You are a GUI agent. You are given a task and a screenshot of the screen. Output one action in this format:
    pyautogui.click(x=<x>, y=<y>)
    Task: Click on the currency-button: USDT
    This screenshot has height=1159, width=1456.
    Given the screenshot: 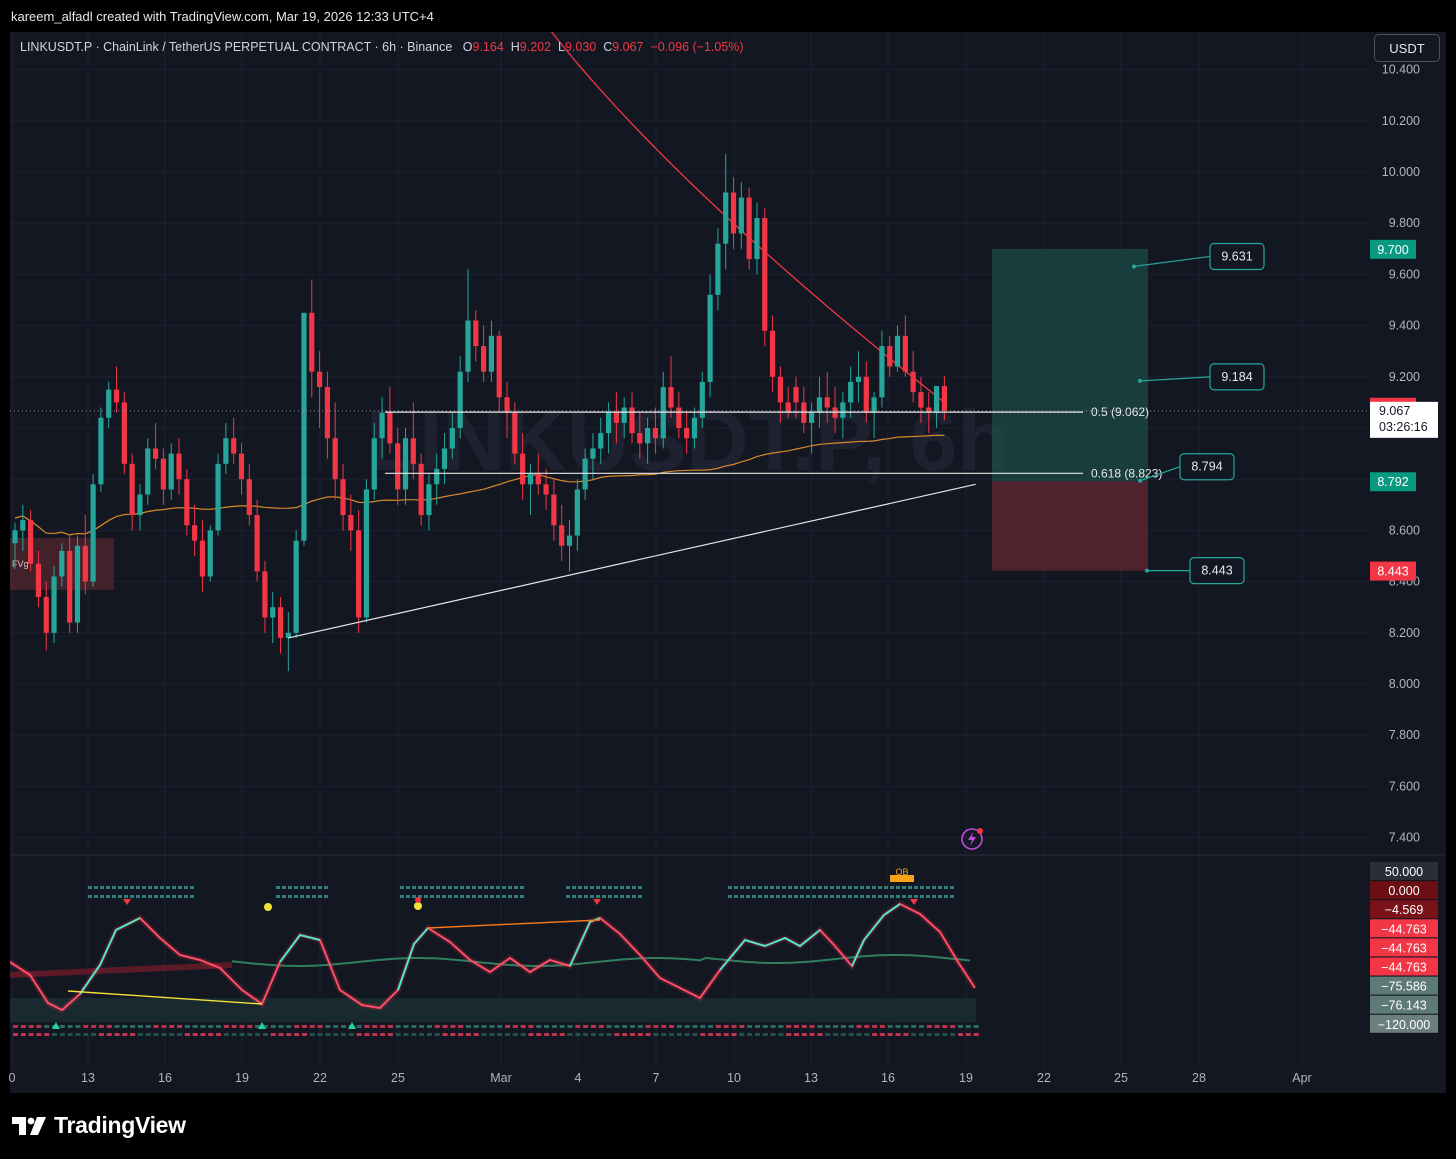 What is the action you would take?
    pyautogui.click(x=1407, y=48)
    